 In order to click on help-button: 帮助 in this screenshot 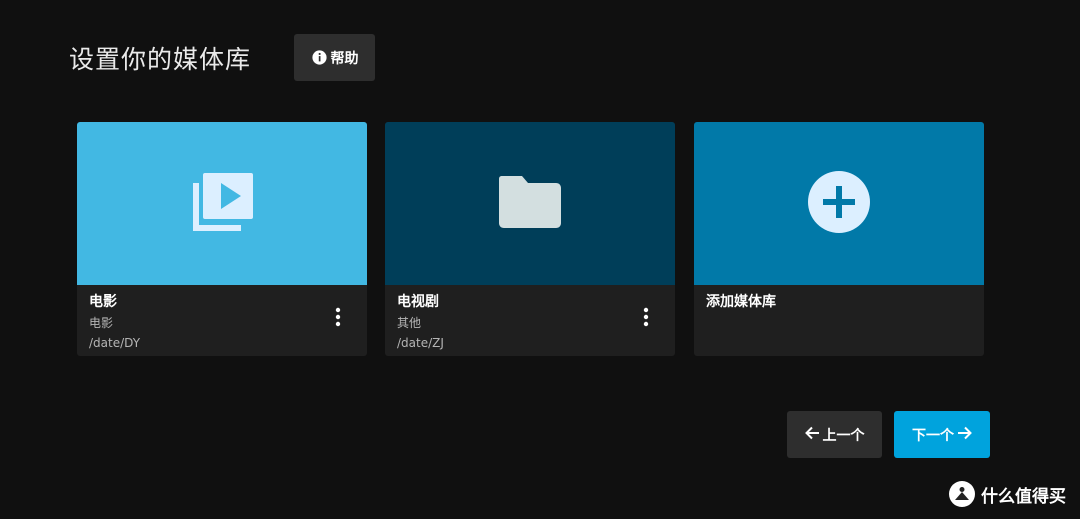, I will do `click(334, 57)`.